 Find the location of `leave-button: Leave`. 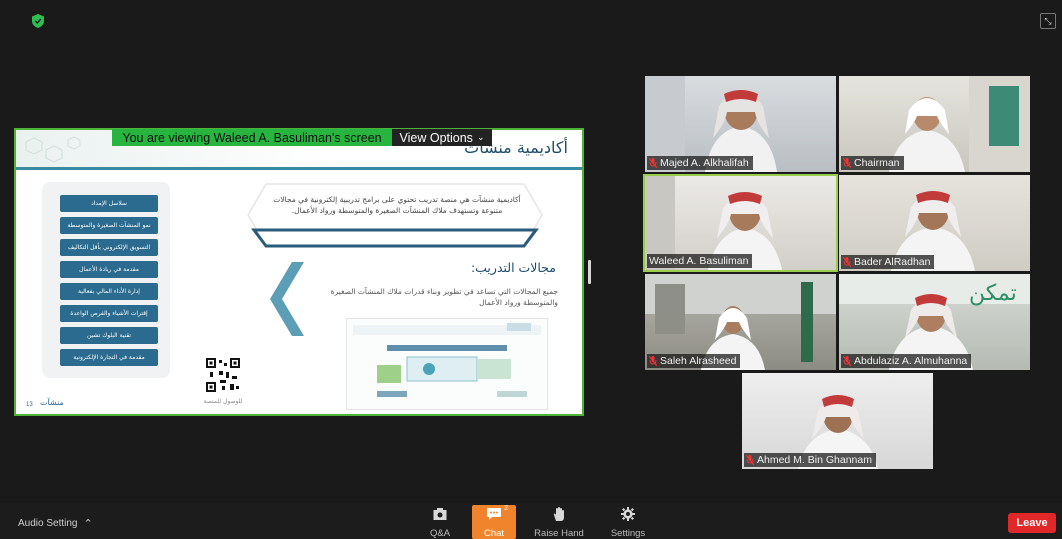

leave-button: Leave is located at coordinates (1032, 523).